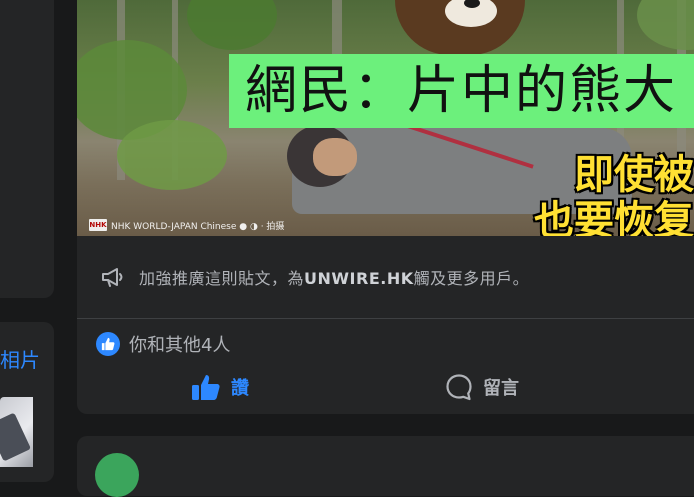 The image size is (694, 497). What do you see at coordinates (471, 278) in the screenshot?
I see `boost-text-suffix: 觸及更多用戶。` at bounding box center [471, 278].